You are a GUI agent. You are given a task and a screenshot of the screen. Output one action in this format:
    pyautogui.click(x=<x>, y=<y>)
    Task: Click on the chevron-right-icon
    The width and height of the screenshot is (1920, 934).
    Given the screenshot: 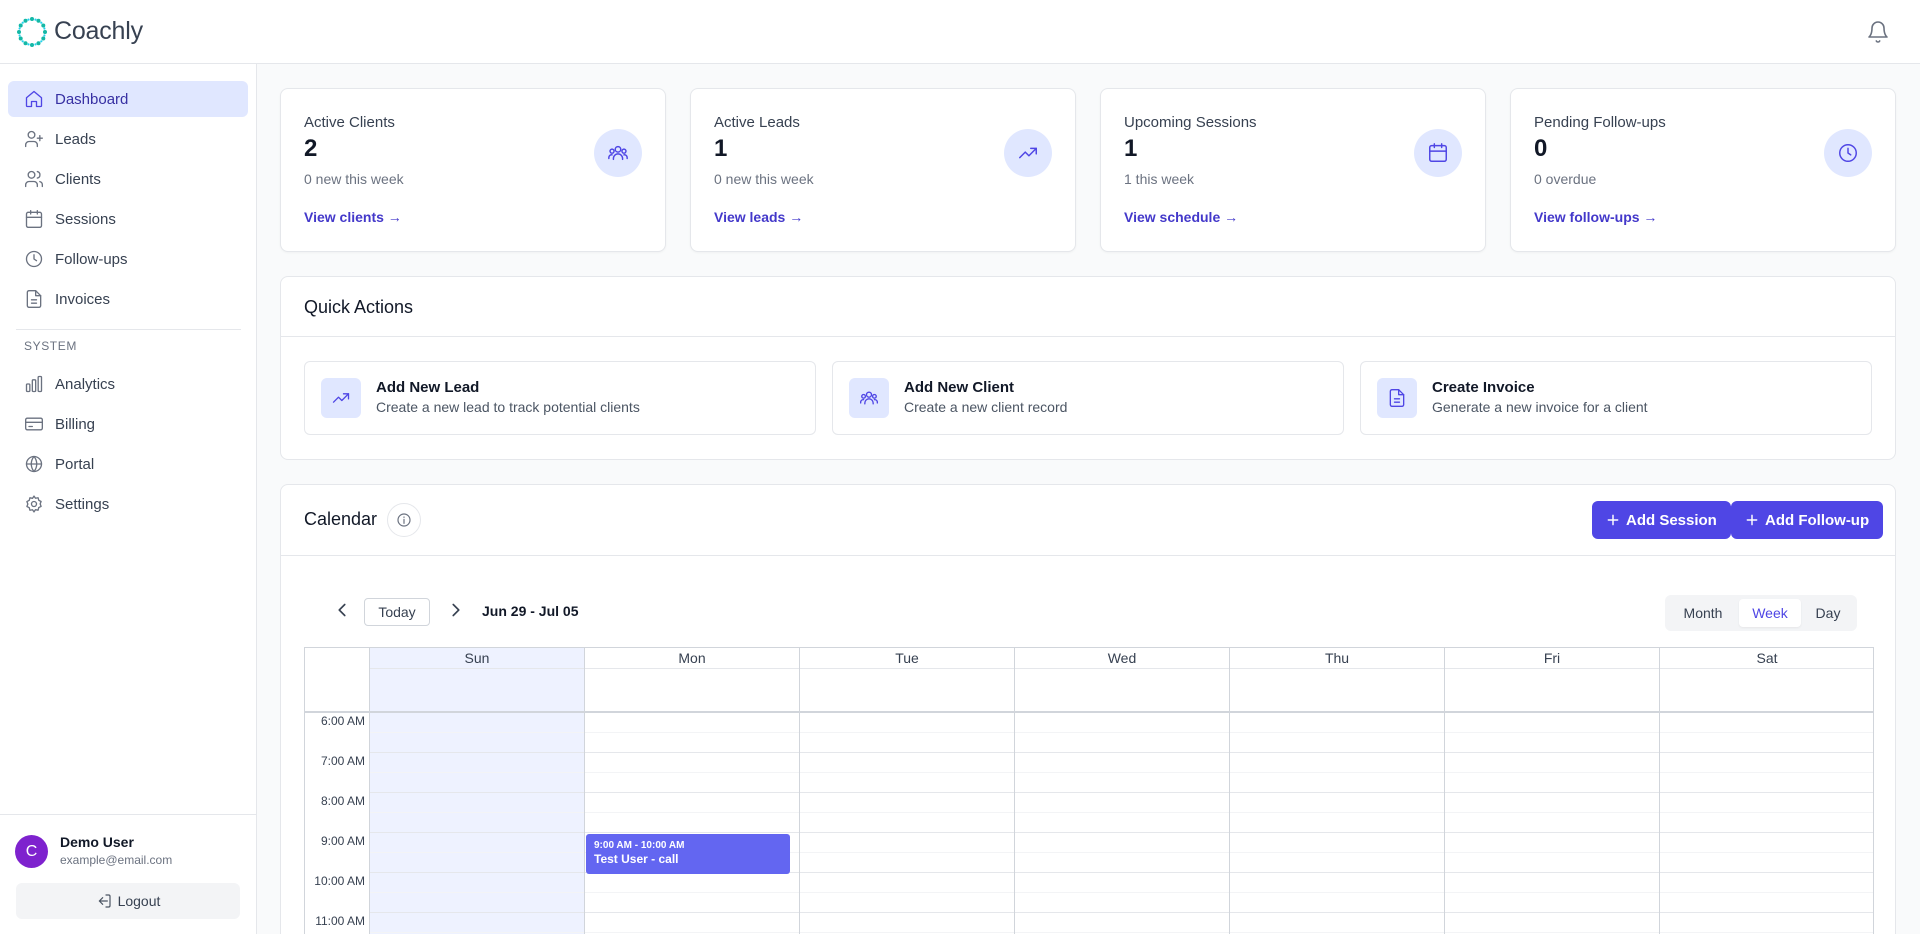 What is the action you would take?
    pyautogui.click(x=456, y=610)
    